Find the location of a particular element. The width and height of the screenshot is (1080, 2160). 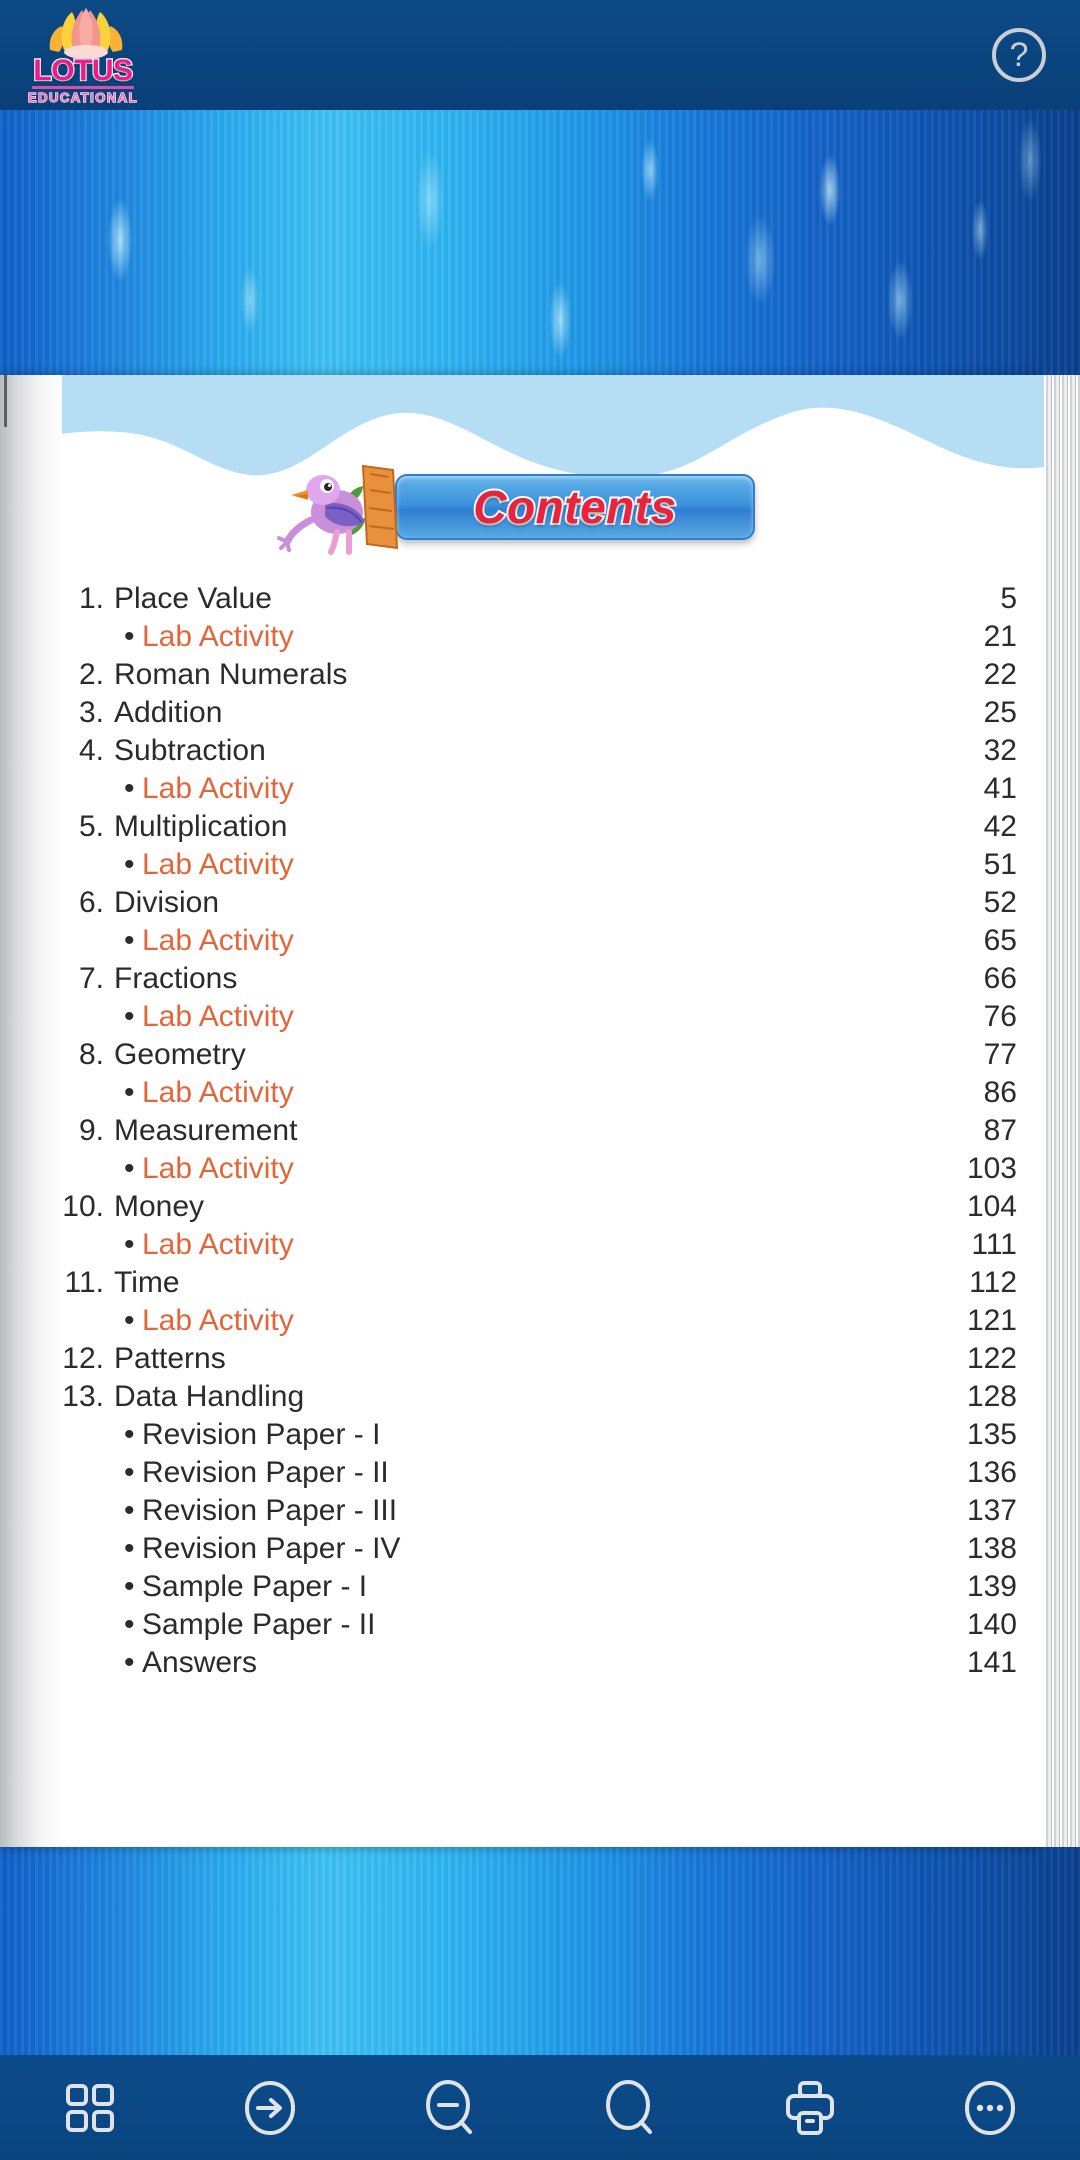

toc-row: • Lab Activity 76 is located at coordinates (539, 1017).